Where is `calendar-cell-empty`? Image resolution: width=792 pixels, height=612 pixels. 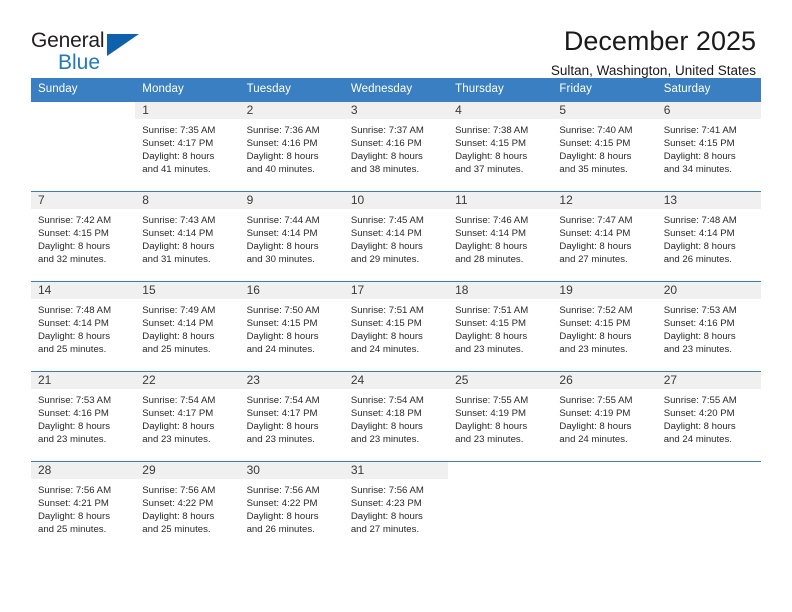 calendar-cell-empty is located at coordinates (708, 506).